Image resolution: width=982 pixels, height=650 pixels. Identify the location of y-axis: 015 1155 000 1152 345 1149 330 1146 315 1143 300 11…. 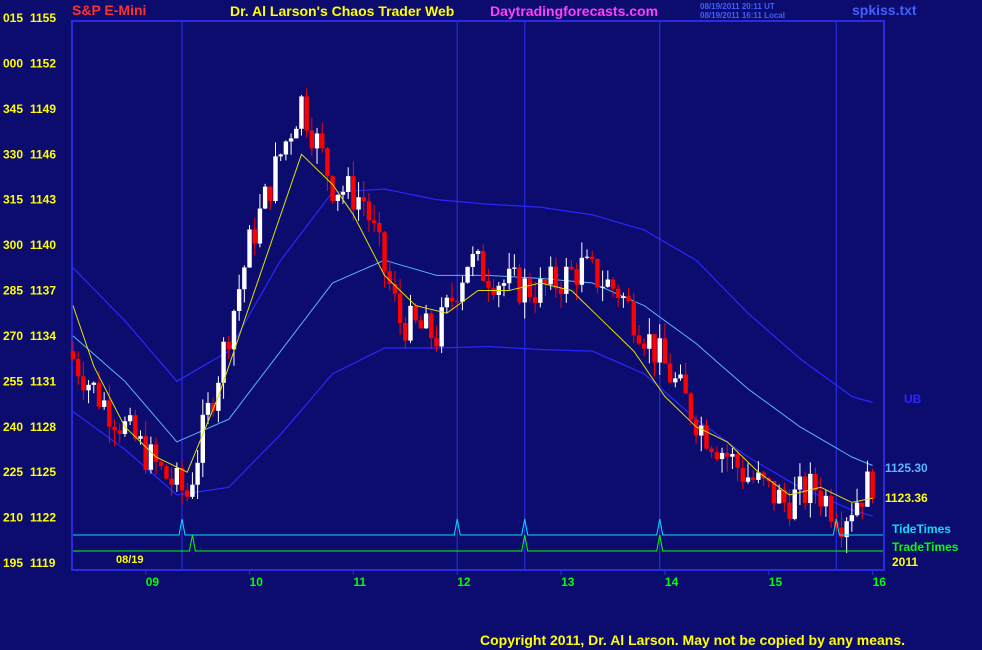
(29, 290).